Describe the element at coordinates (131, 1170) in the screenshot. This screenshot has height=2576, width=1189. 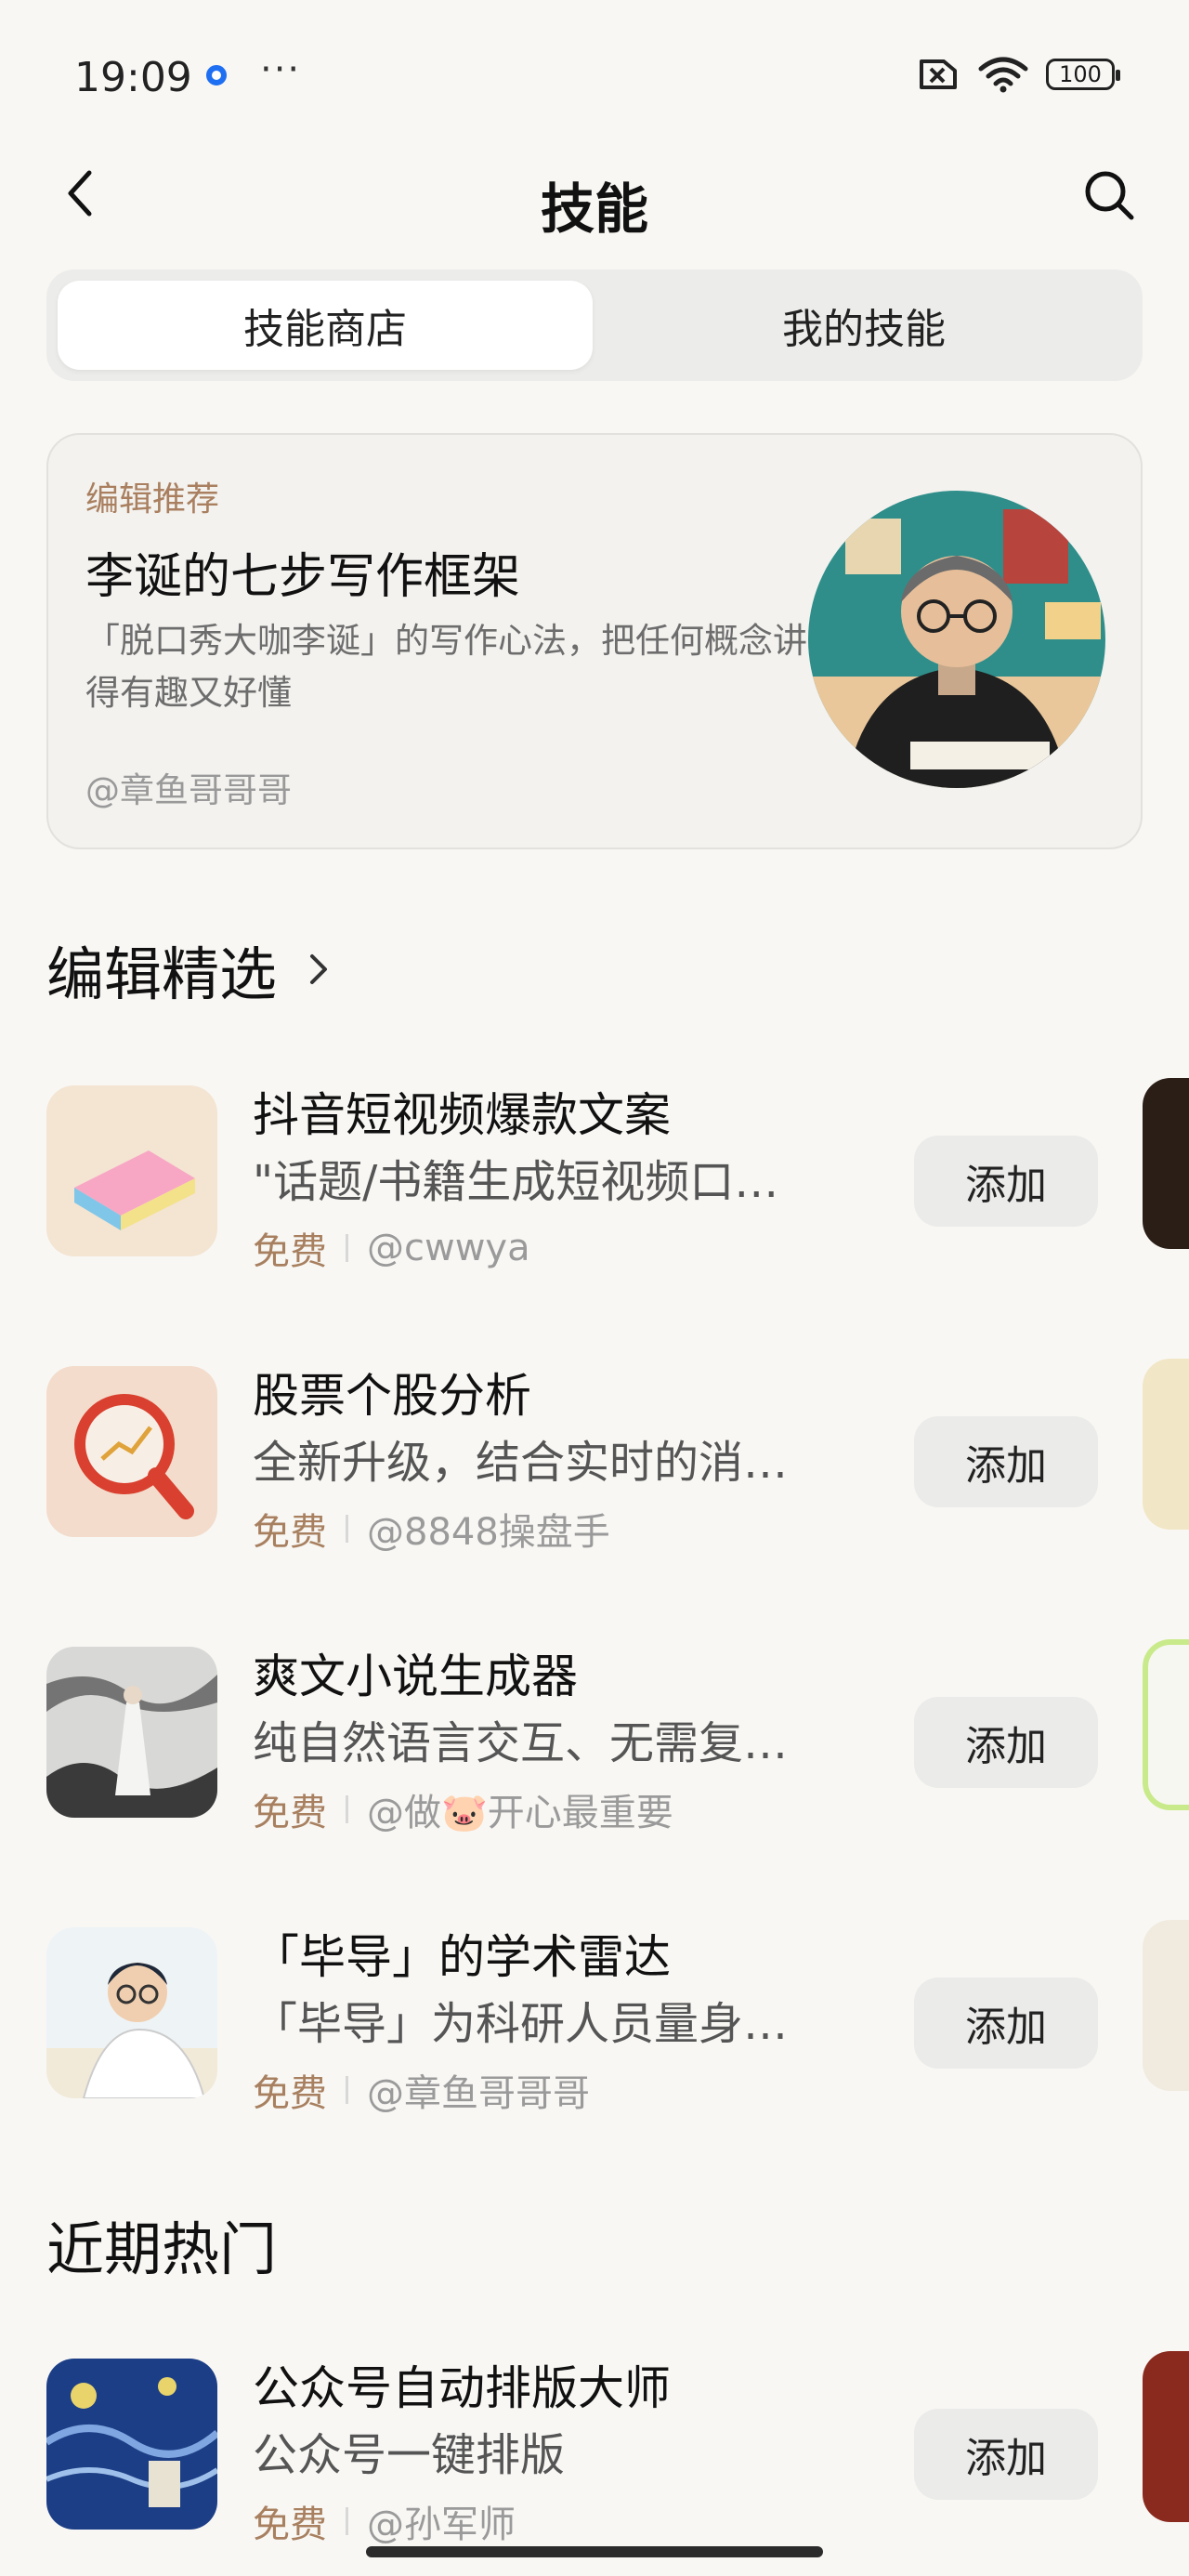
I see `book-icon` at that location.